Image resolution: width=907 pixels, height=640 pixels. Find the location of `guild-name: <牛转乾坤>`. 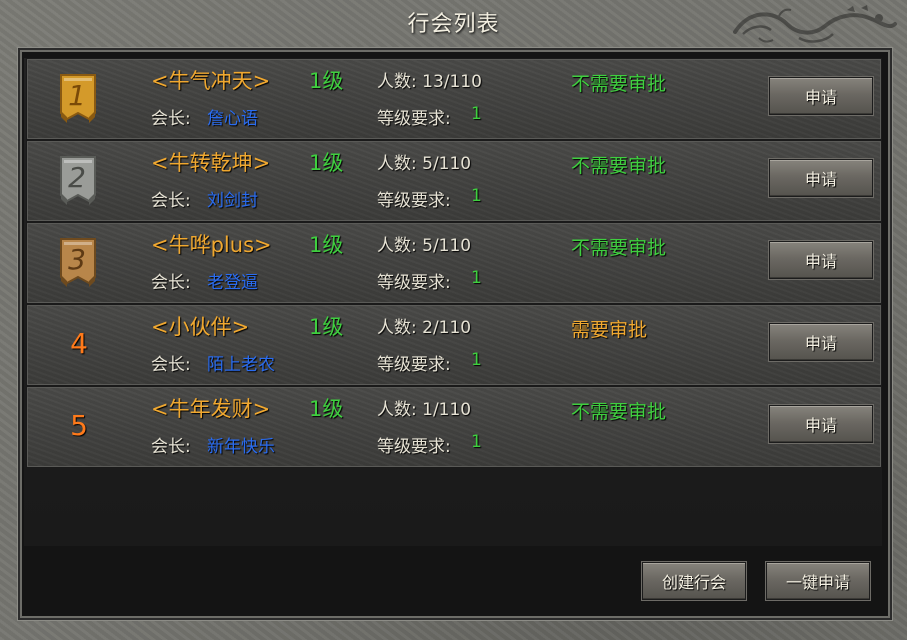

guild-name: <牛转乾坤> is located at coordinates (211, 163).